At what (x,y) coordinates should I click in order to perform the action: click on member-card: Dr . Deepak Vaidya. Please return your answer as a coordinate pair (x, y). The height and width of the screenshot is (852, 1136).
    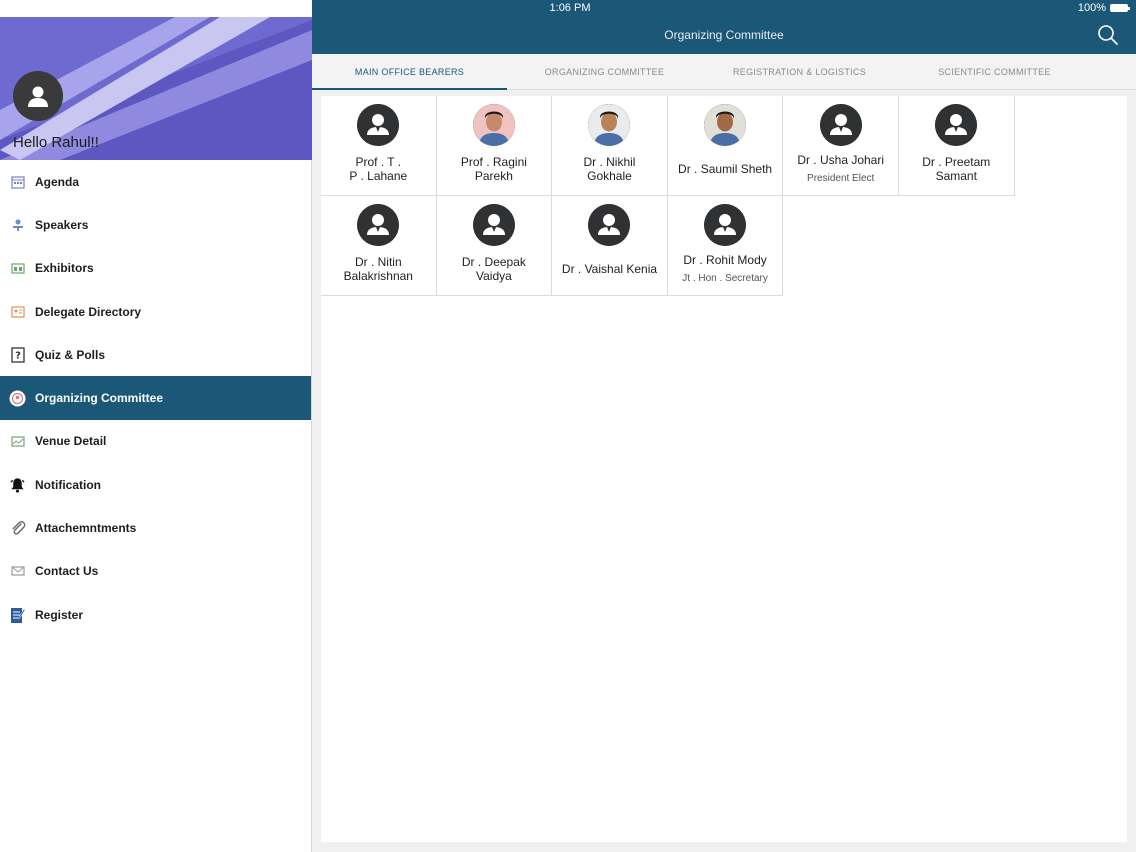
    Looking at the image, I should click on (494, 246).